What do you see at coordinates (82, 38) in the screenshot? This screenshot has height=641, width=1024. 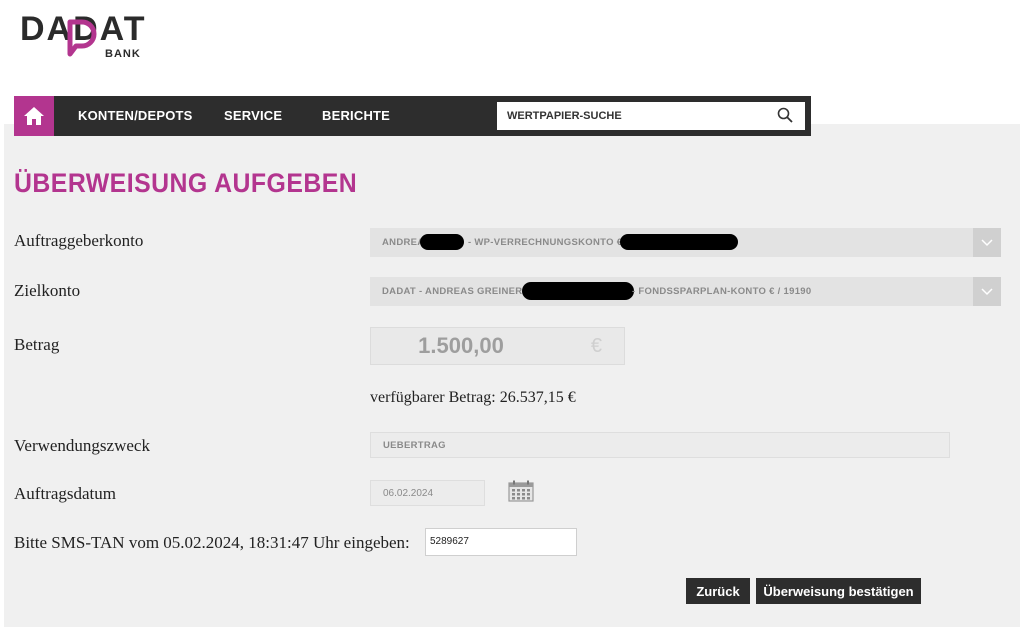 I see `logo-speech-bubble-icon` at bounding box center [82, 38].